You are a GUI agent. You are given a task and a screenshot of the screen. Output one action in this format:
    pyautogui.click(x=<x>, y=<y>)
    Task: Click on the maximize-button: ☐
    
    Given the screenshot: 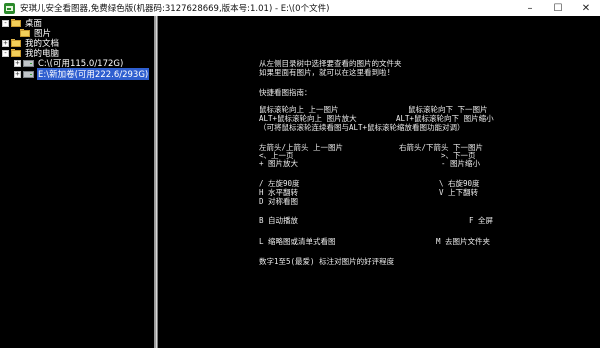 What is the action you would take?
    pyautogui.click(x=558, y=8)
    